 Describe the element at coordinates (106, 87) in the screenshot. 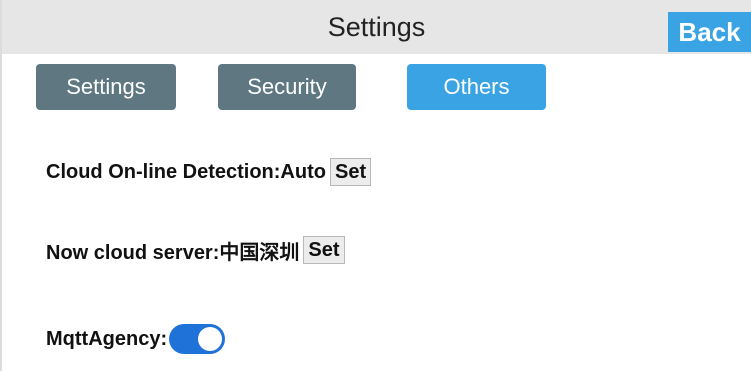

I see `tab-settings: Settings` at that location.